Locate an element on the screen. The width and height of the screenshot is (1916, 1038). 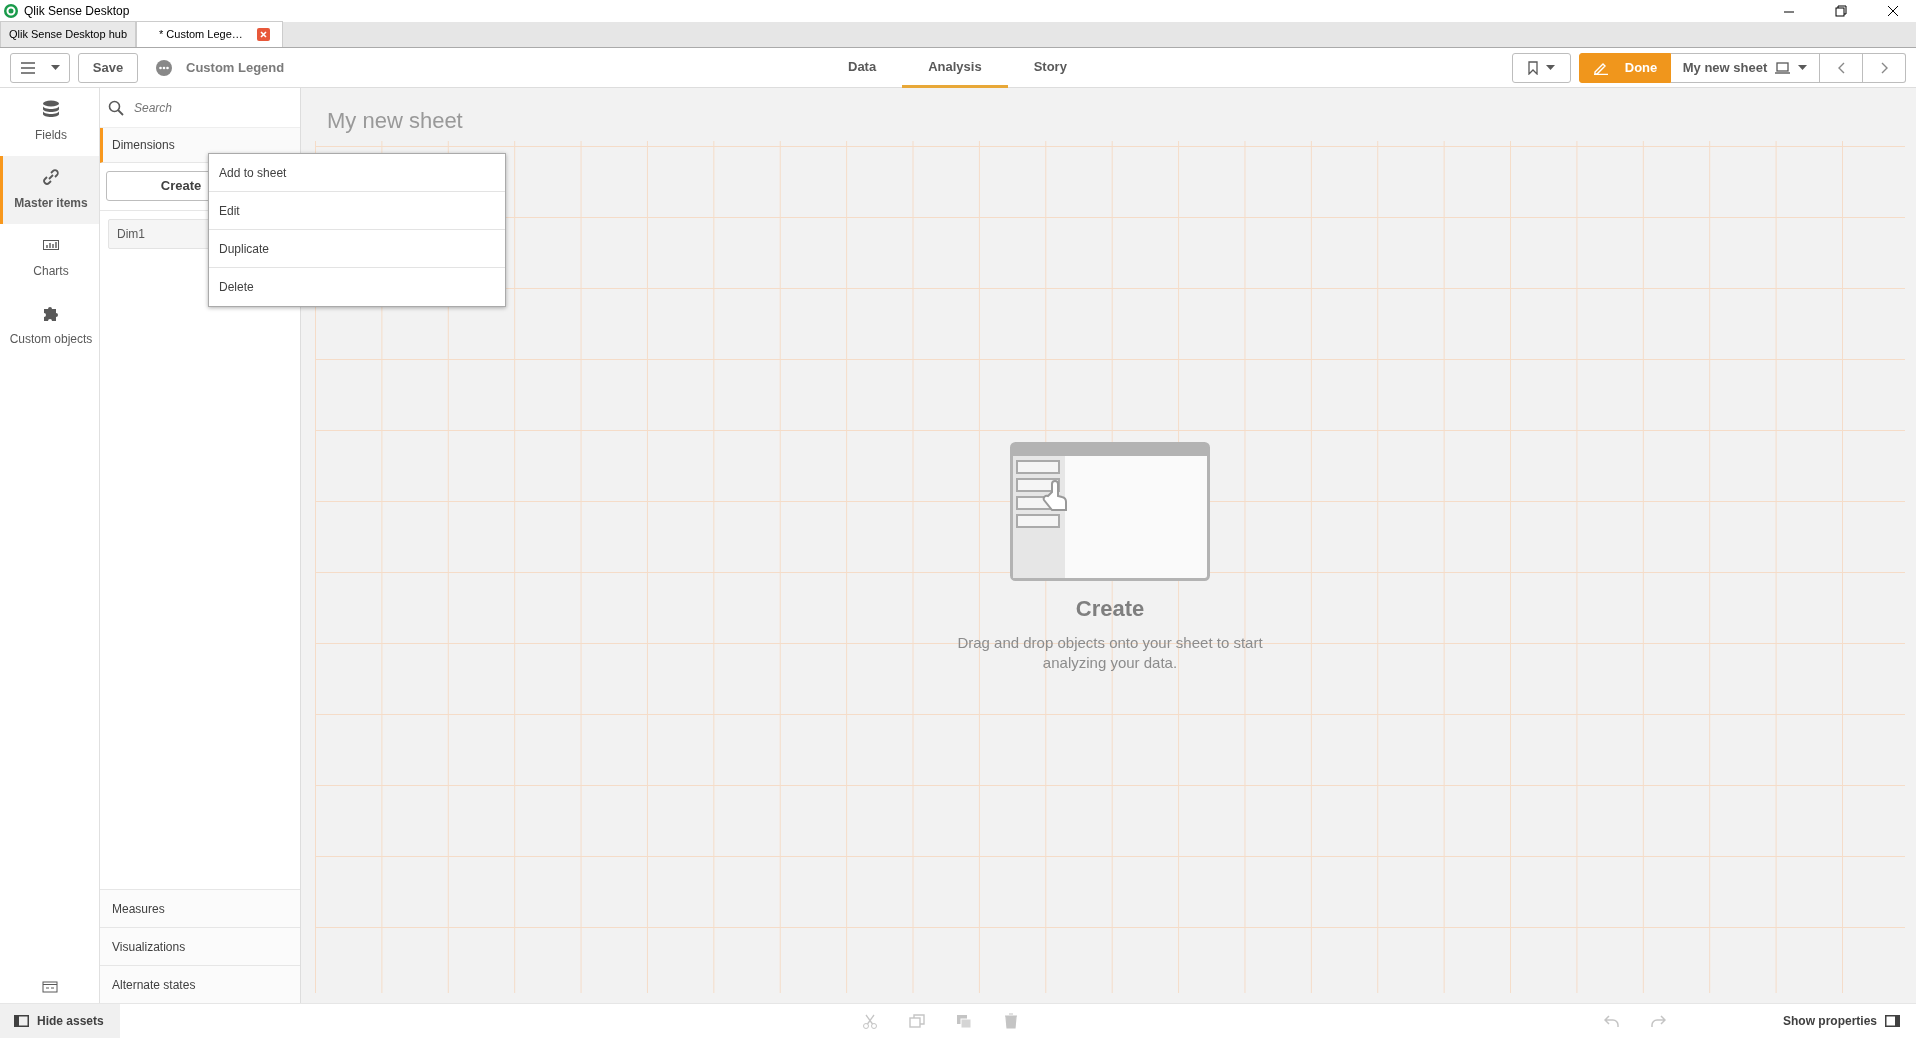
sheet-title: My new sheet is located at coordinates (395, 121).